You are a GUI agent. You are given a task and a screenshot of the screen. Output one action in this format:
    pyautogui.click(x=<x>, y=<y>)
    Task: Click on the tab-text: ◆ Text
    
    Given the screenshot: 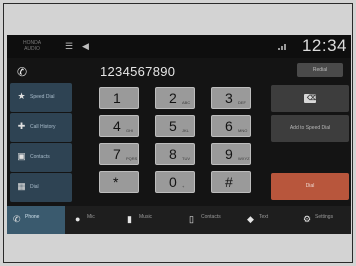 What is the action you would take?
    pyautogui.click(x=268, y=220)
    